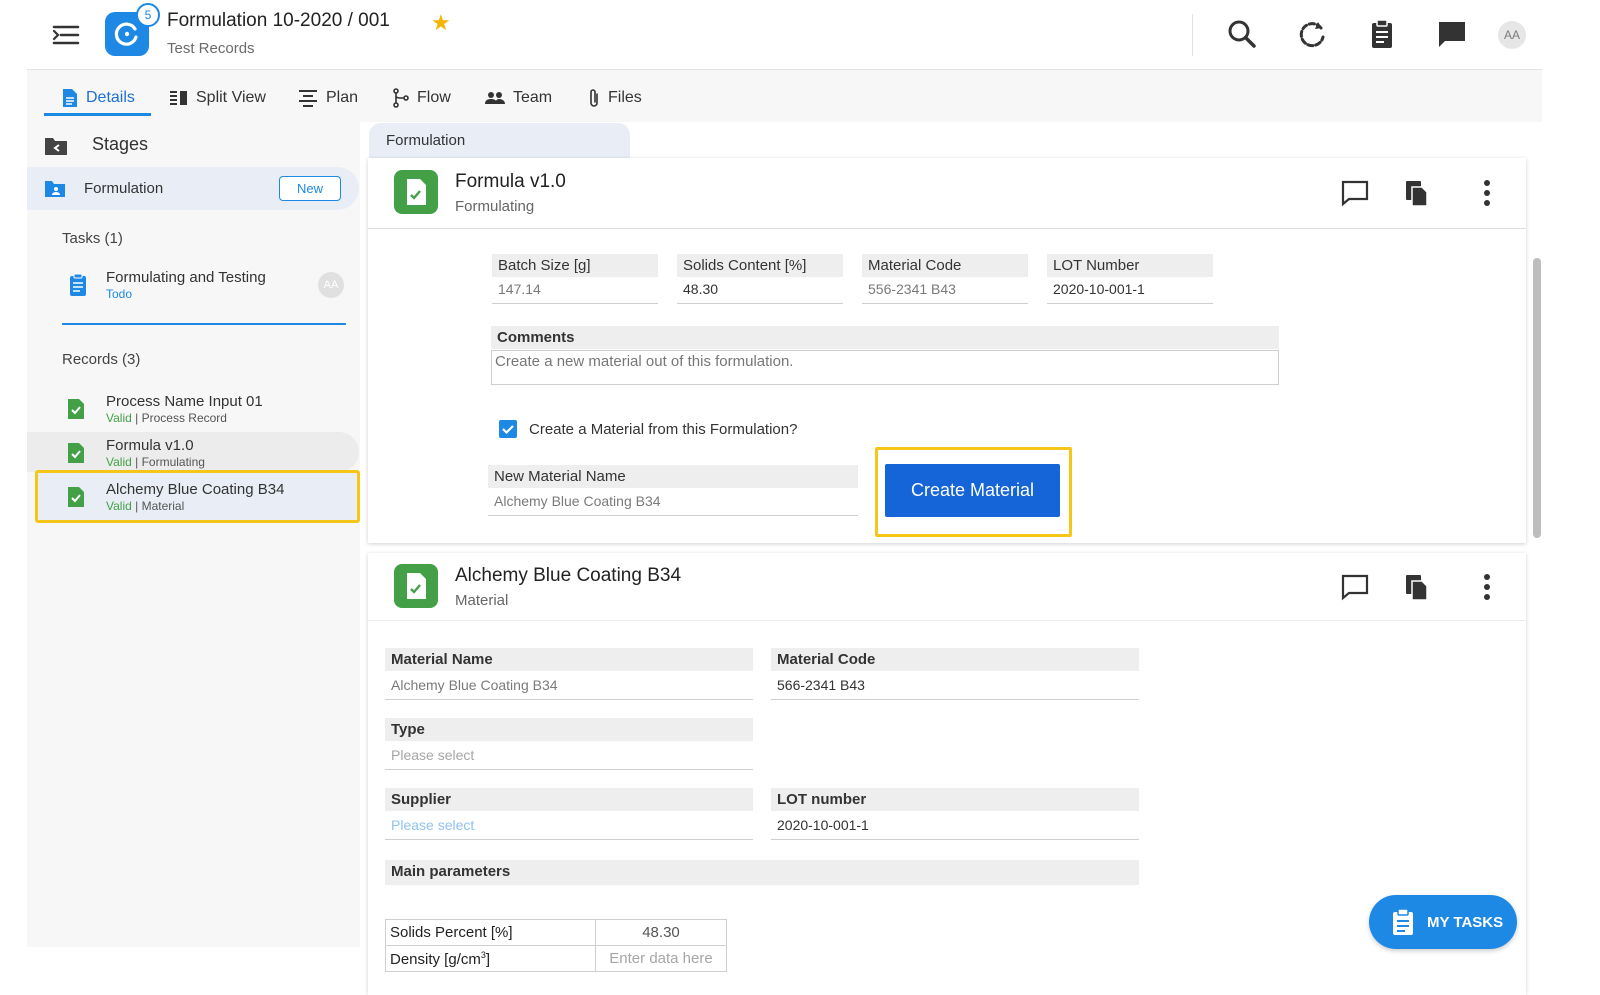 The height and width of the screenshot is (995, 1600). What do you see at coordinates (181, 418) in the screenshot?
I see `record-type: | Process Record` at bounding box center [181, 418].